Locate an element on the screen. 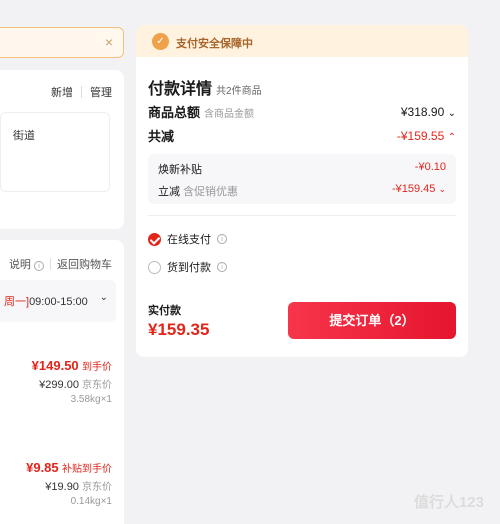  instant-discount-value: -¥159.45 is located at coordinates (413, 189).